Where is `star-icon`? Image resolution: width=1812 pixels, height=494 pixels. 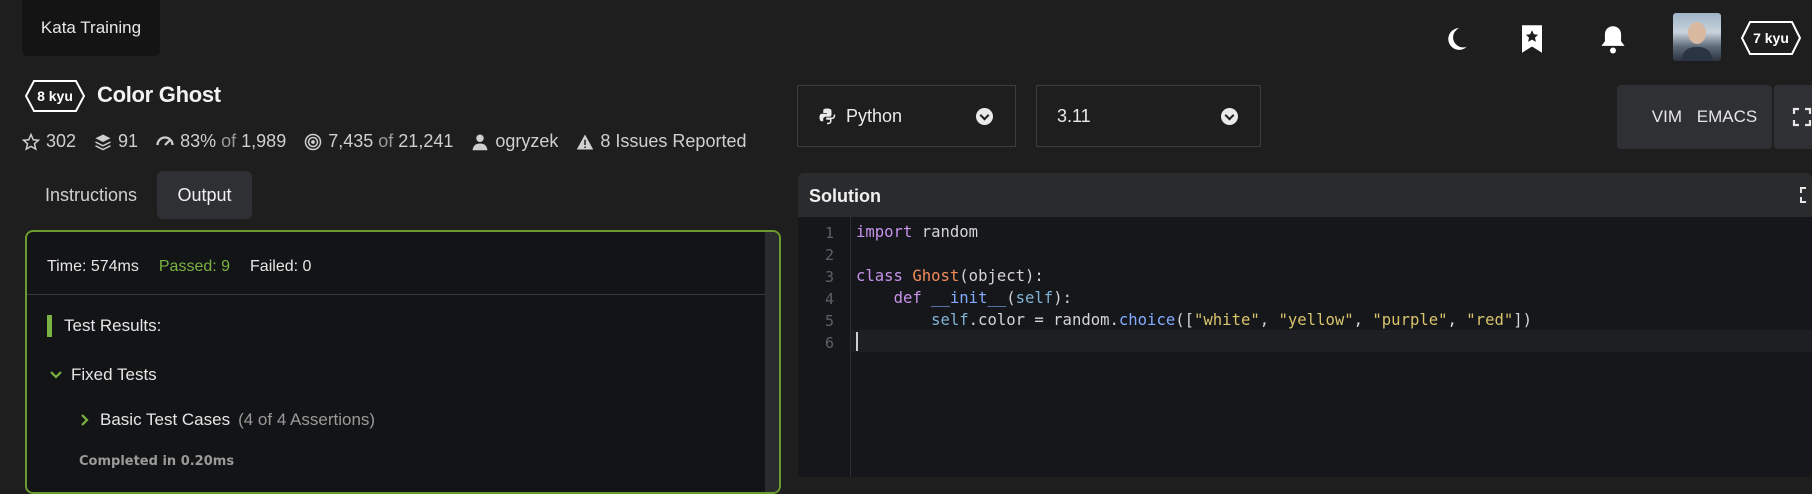
star-icon is located at coordinates (31, 141).